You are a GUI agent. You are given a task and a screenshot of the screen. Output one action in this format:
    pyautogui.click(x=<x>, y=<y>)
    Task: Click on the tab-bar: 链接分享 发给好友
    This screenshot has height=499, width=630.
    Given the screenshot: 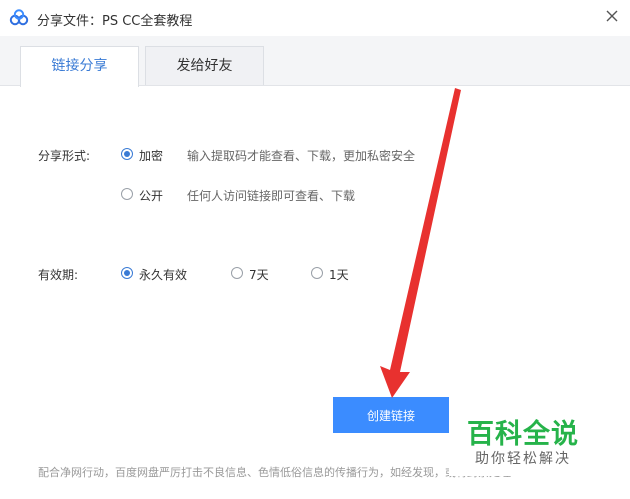 What is the action you would take?
    pyautogui.click(x=315, y=61)
    